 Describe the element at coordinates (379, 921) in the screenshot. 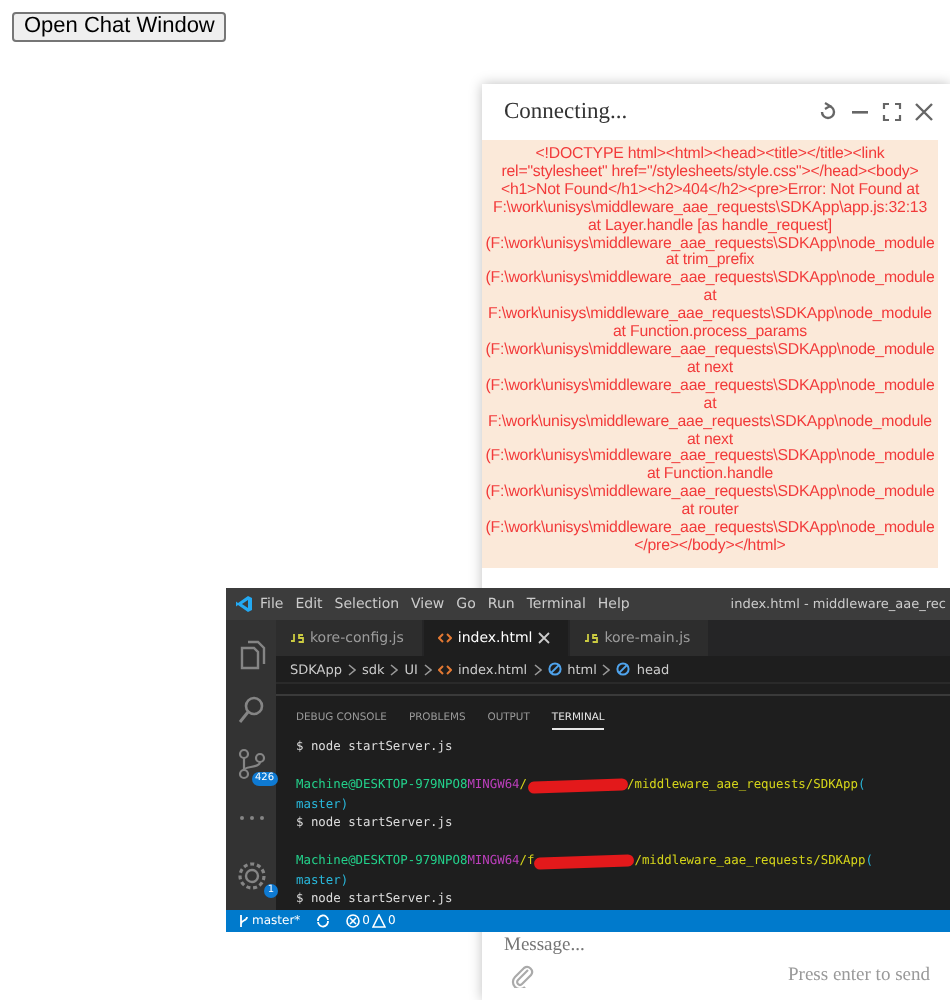

I see `warning-icon` at that location.